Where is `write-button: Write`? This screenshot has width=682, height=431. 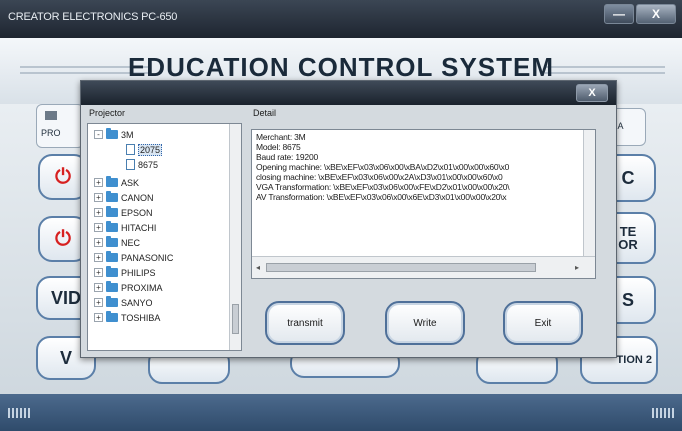
write-button: Write is located at coordinates (425, 323).